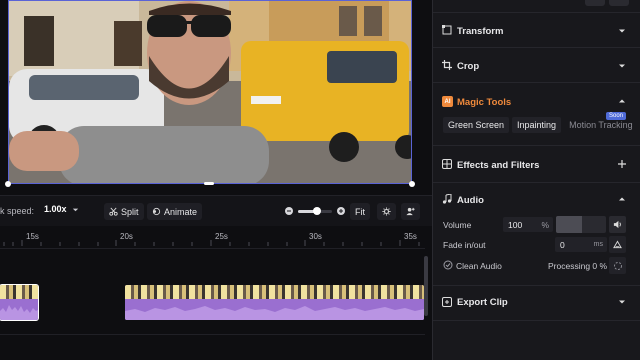 This screenshot has width=640, height=360. What do you see at coordinates (8, 184) in the screenshot?
I see `resize-handle-bottom-left` at bounding box center [8, 184].